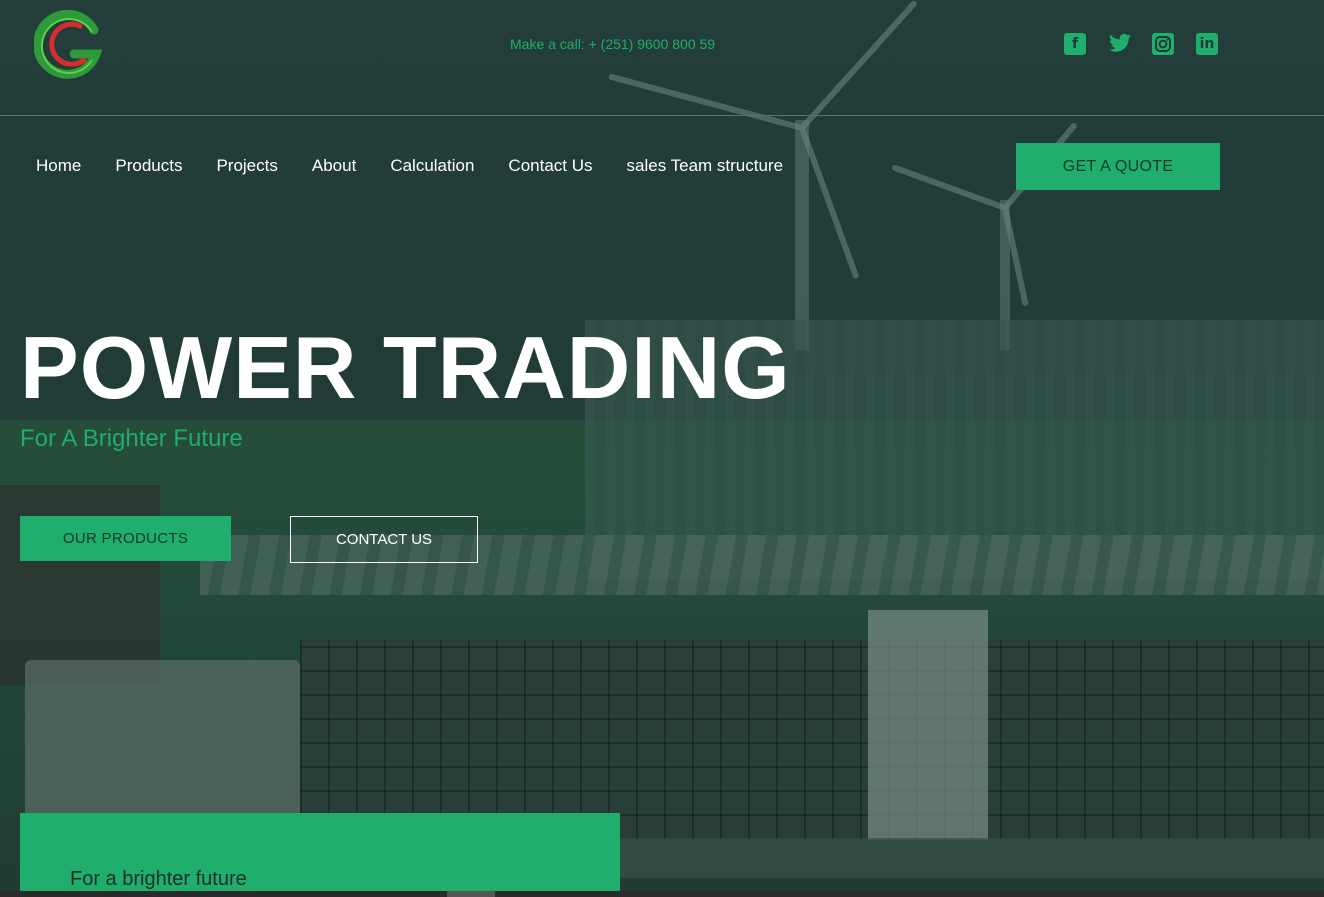 The width and height of the screenshot is (1324, 897). Describe the element at coordinates (1075, 44) in the screenshot. I see `facebook-icon: f` at that location.